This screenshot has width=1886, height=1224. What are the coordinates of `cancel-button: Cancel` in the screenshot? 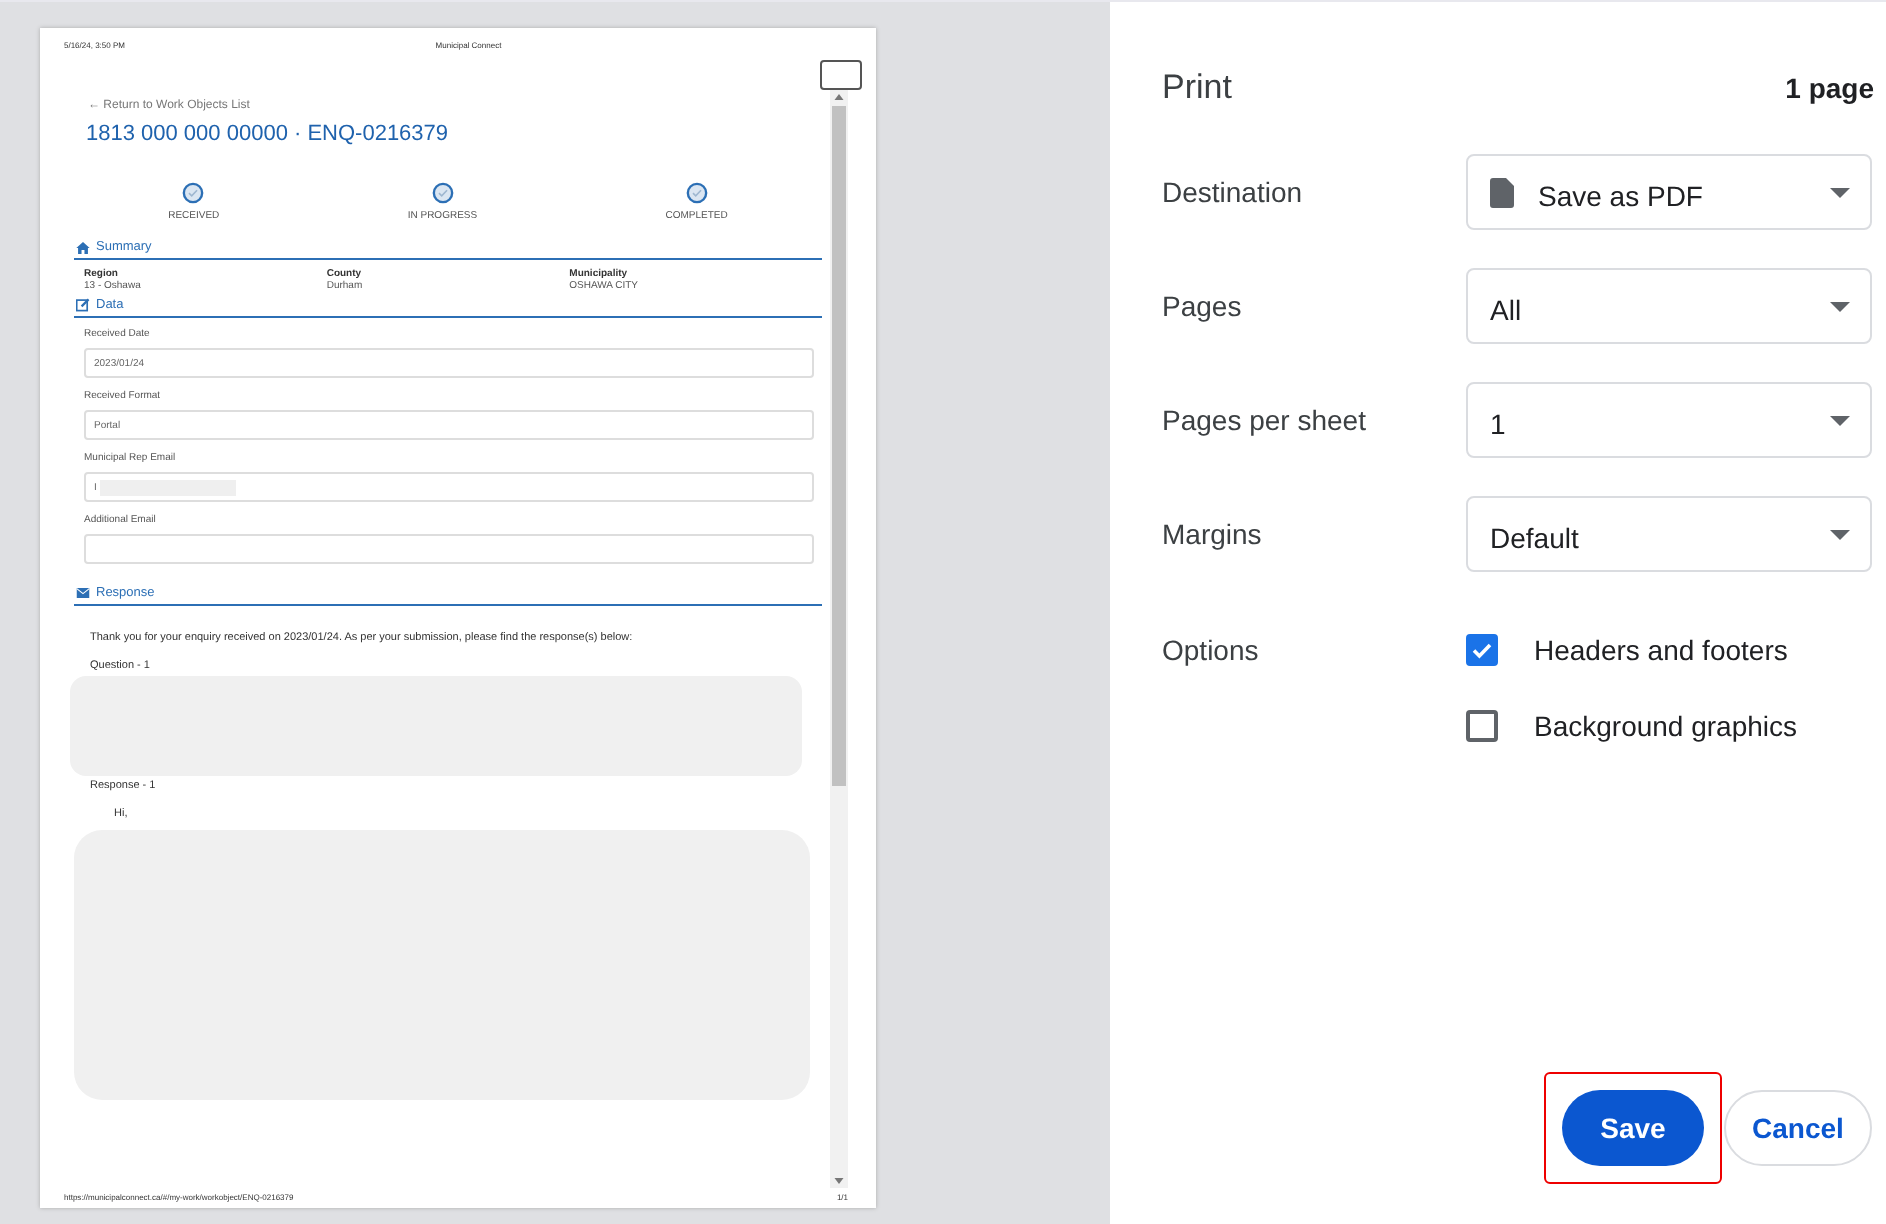 It's located at (1798, 1128).